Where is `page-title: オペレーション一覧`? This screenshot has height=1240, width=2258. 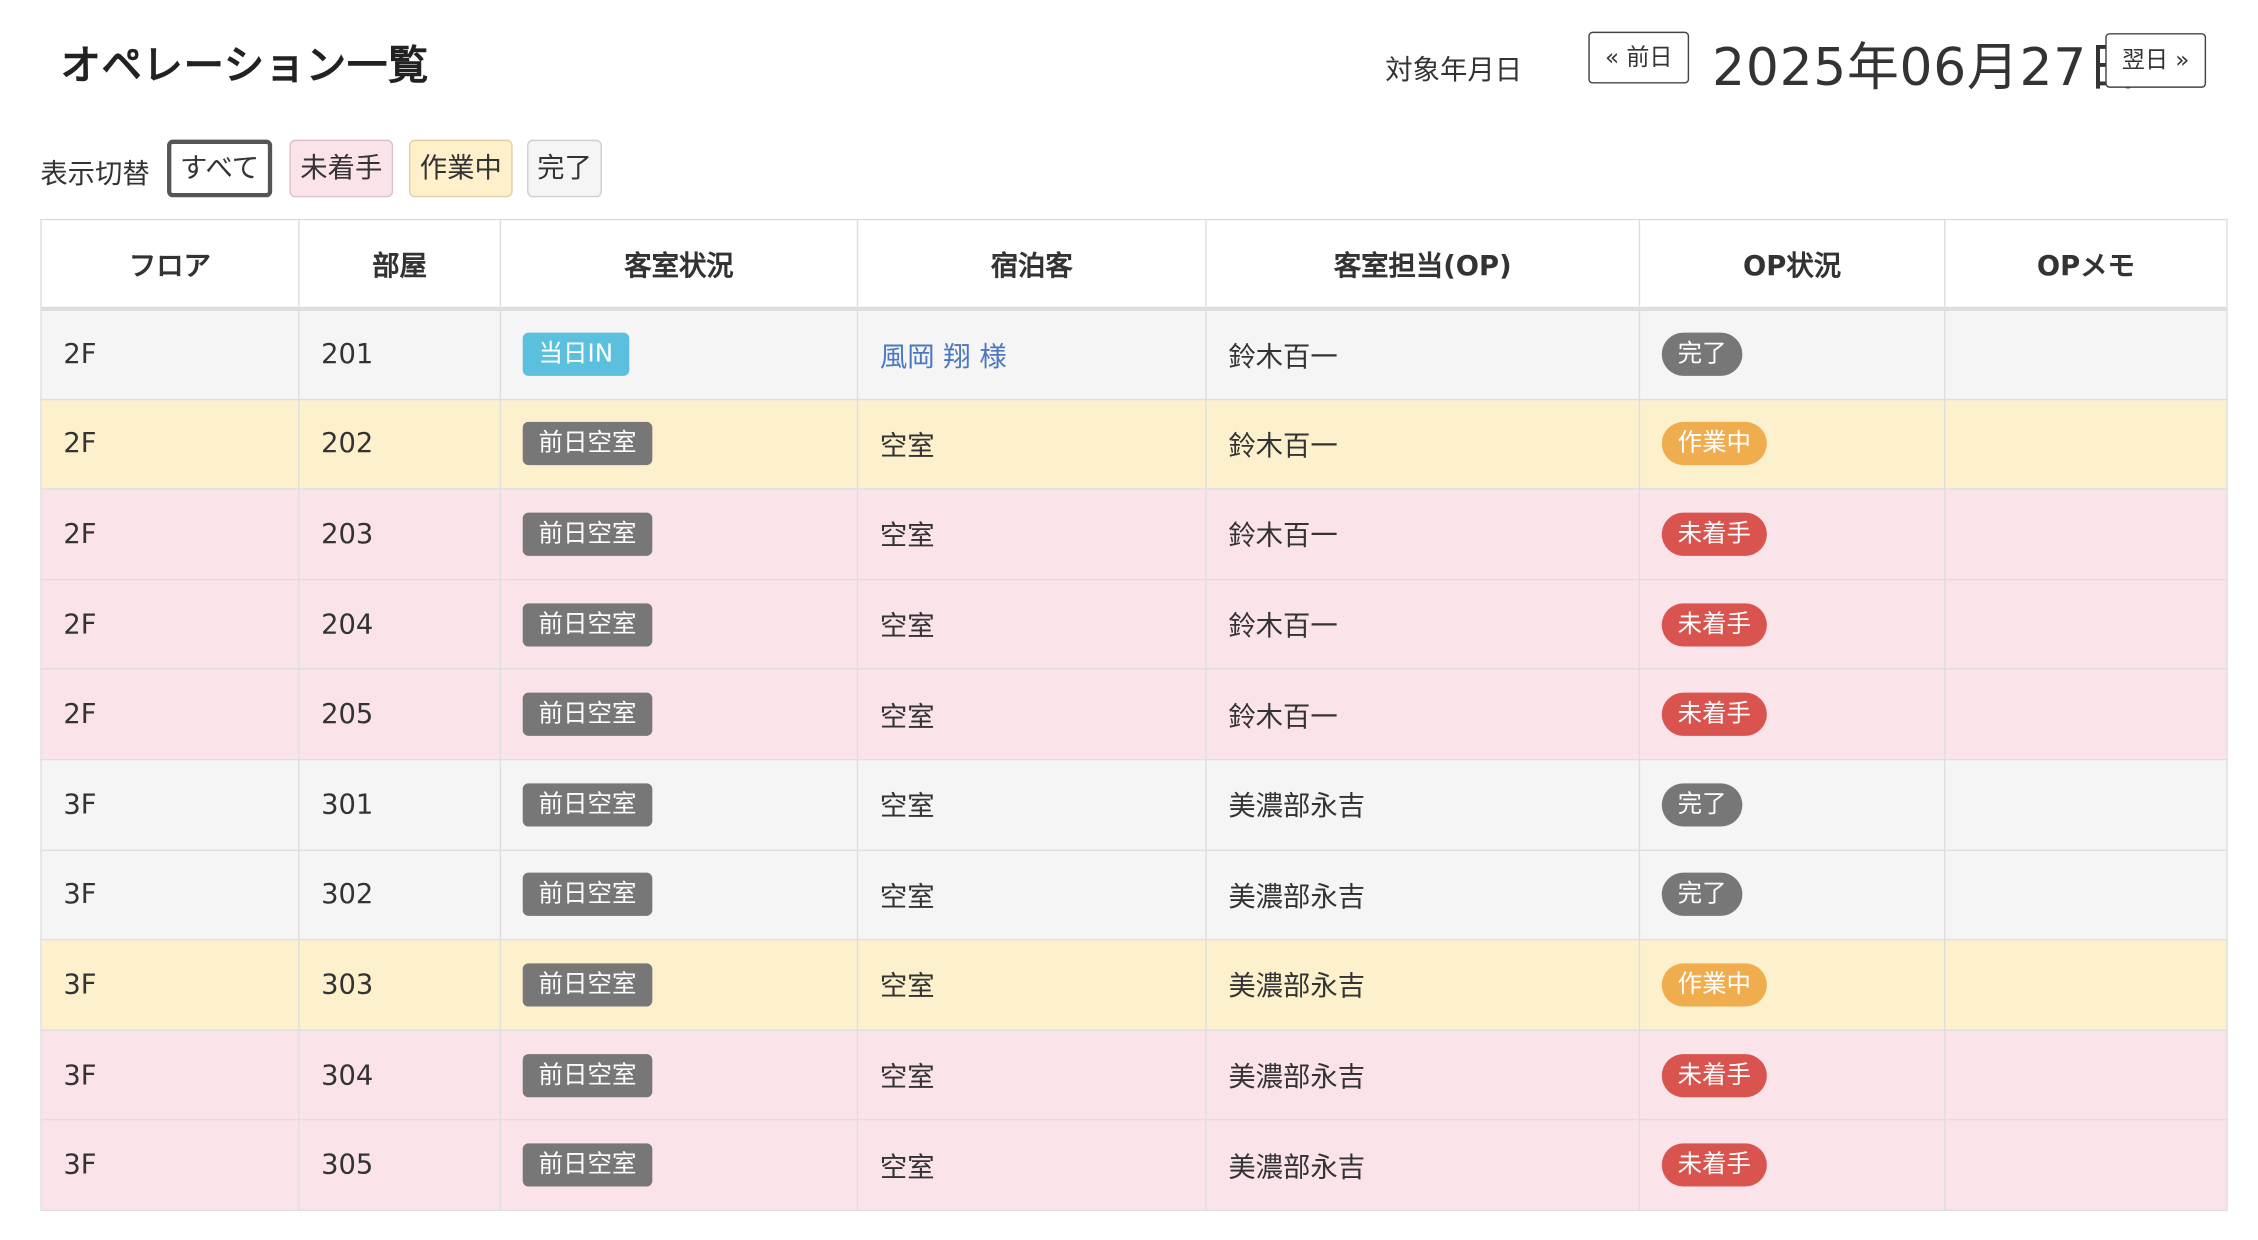 page-title: オペレーション一覧 is located at coordinates (245, 65).